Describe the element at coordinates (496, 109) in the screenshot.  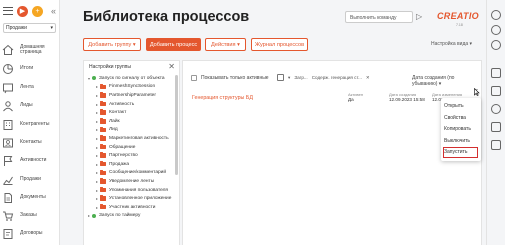
I see `call-icon` at that location.